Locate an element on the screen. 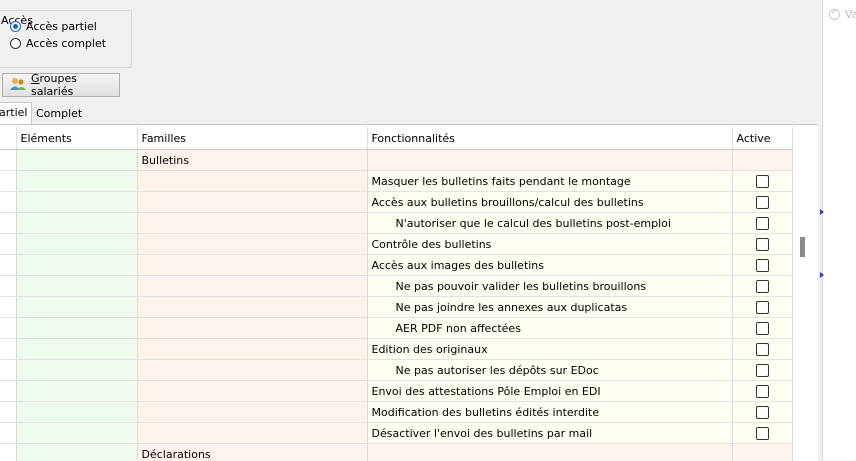 The height and width of the screenshot is (461, 856). grid-header-row: Eléments Familles Fonctionnalités Active is located at coordinates (396, 138).